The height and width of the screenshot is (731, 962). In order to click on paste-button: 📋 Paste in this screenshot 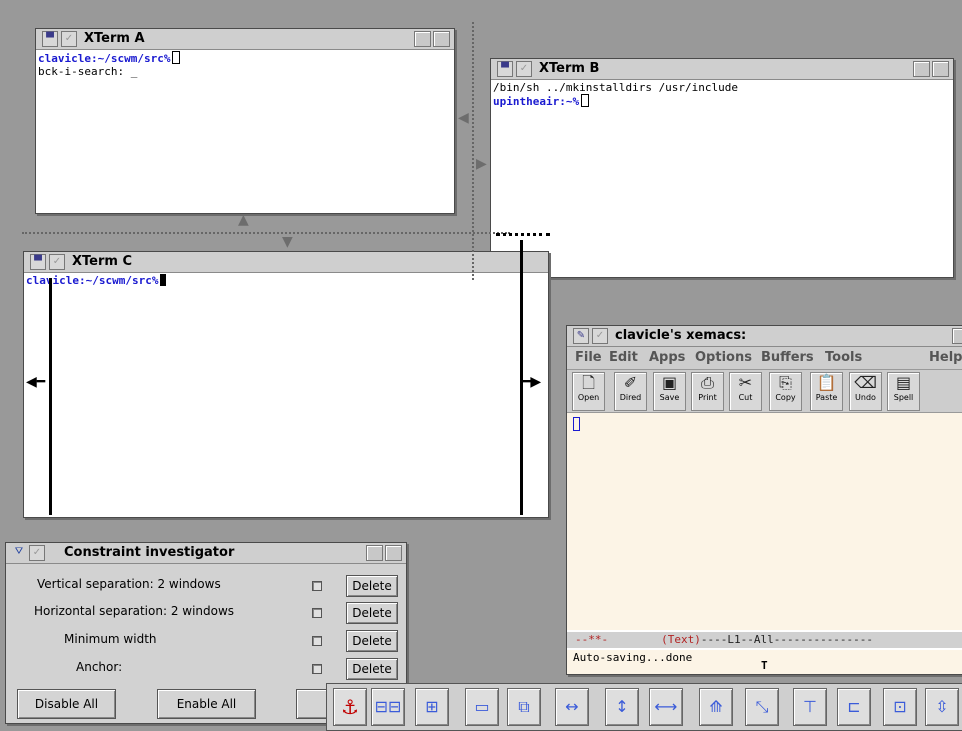, I will do `click(826, 391)`.